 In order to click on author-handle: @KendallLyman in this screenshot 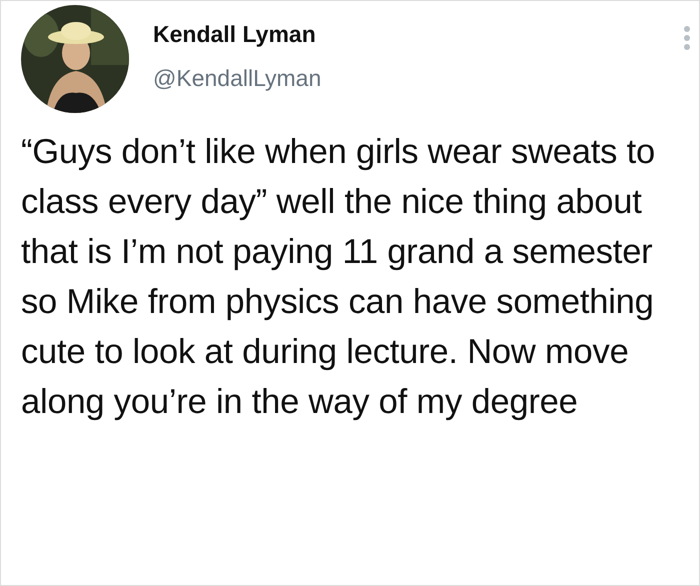, I will do `click(237, 78)`.